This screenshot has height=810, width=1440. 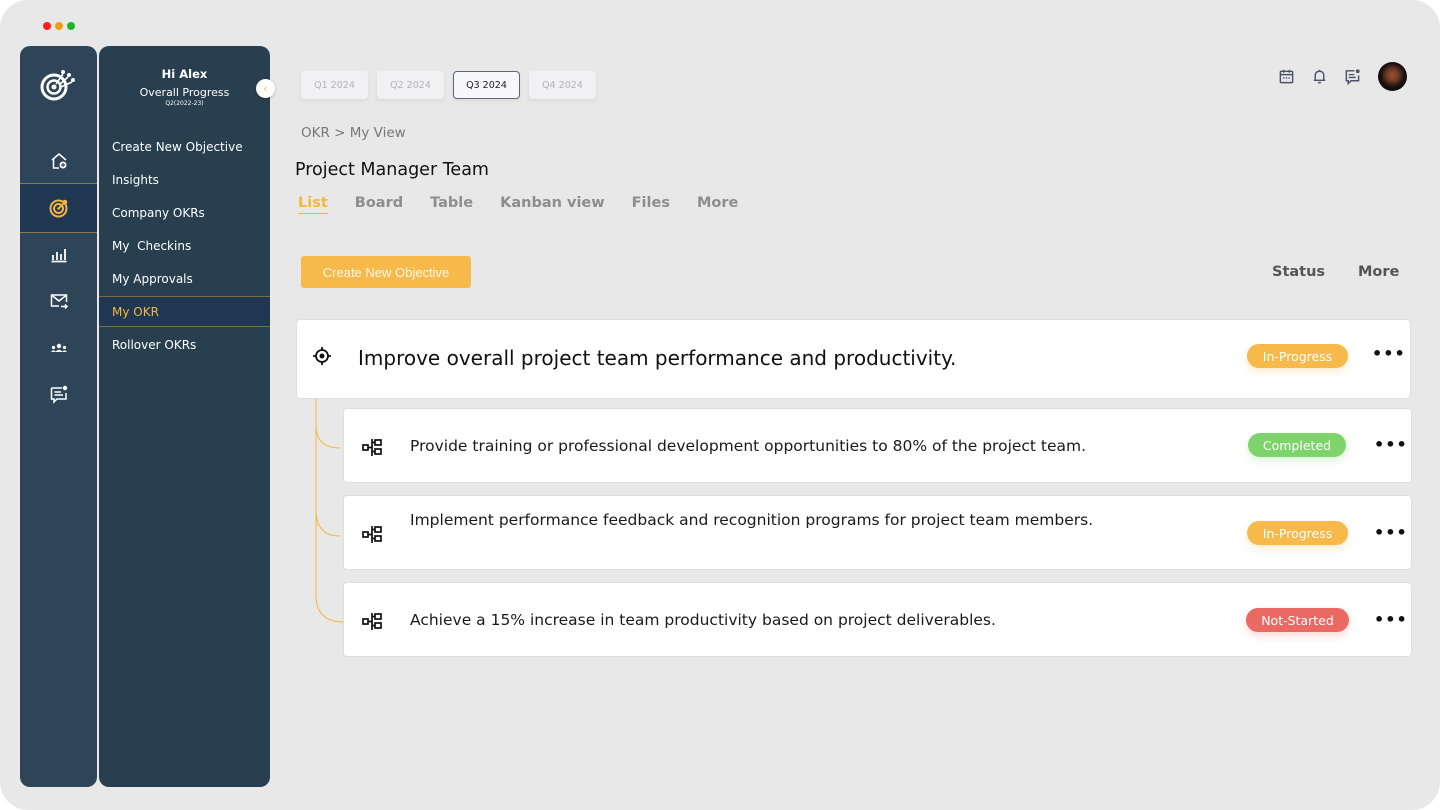 What do you see at coordinates (184, 278) in the screenshot?
I see `submenu-item-my-approvals: My Approvals` at bounding box center [184, 278].